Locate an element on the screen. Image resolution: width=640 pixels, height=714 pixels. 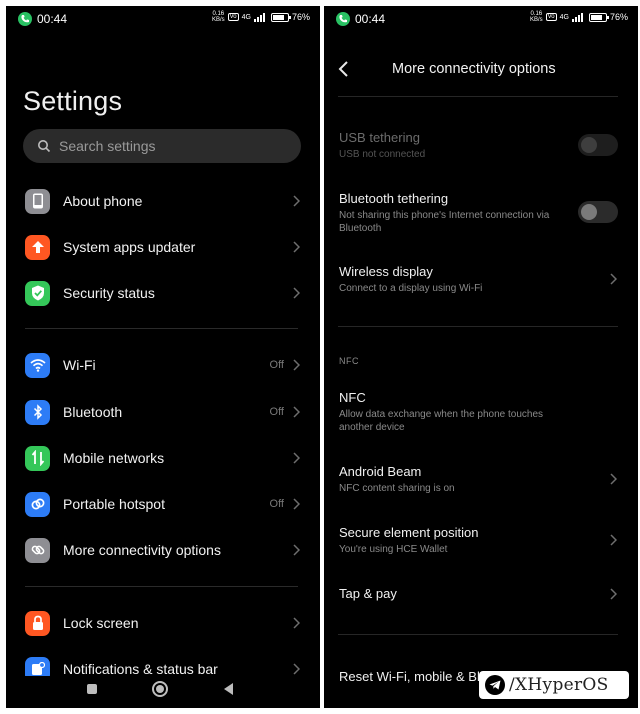
settings-item-security-status: Security status is located at coordinates (163, 293).